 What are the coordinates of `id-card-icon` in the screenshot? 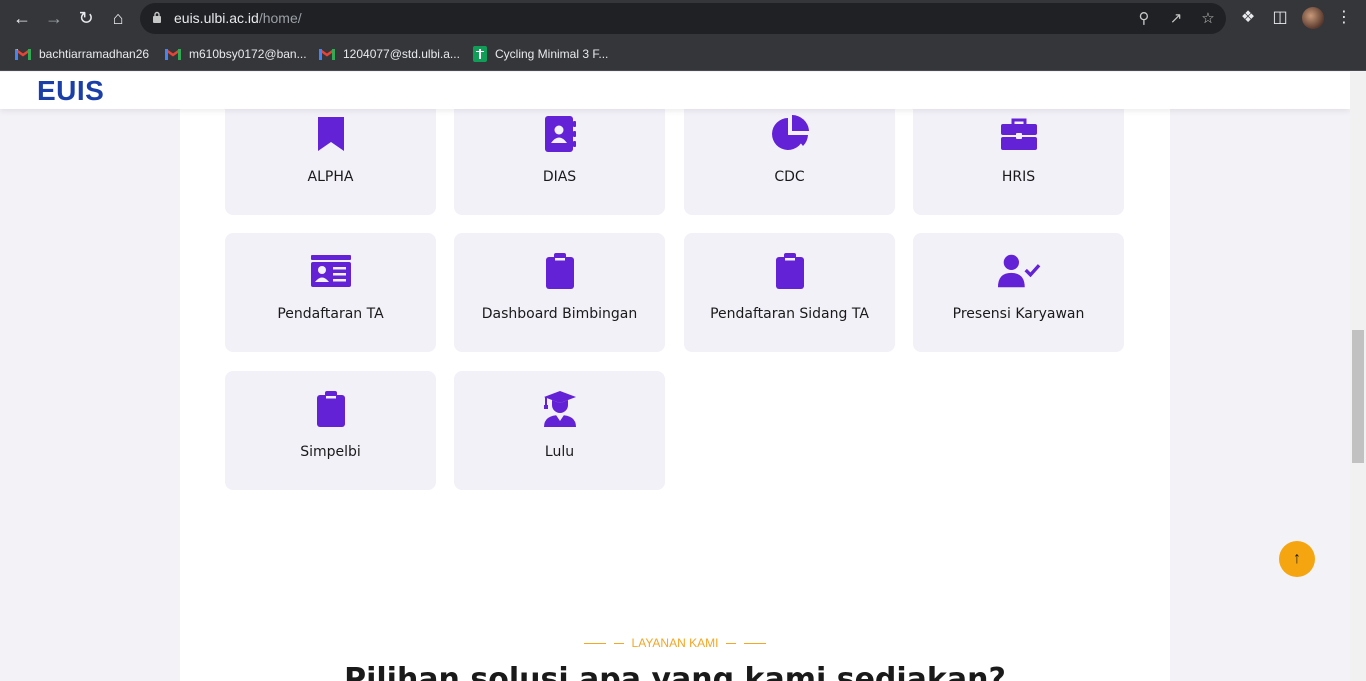 It's located at (331, 271).